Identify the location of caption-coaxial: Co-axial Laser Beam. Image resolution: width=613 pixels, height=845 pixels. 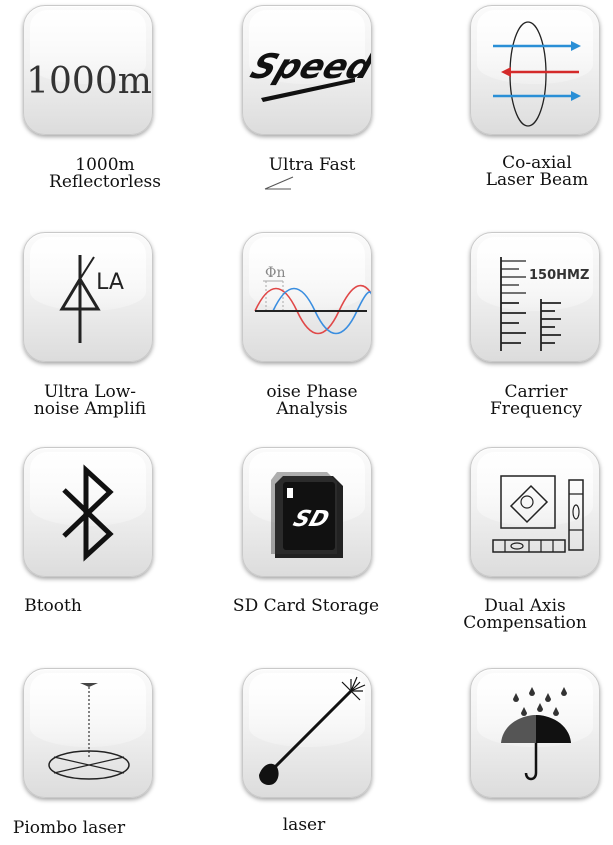
(537, 171).